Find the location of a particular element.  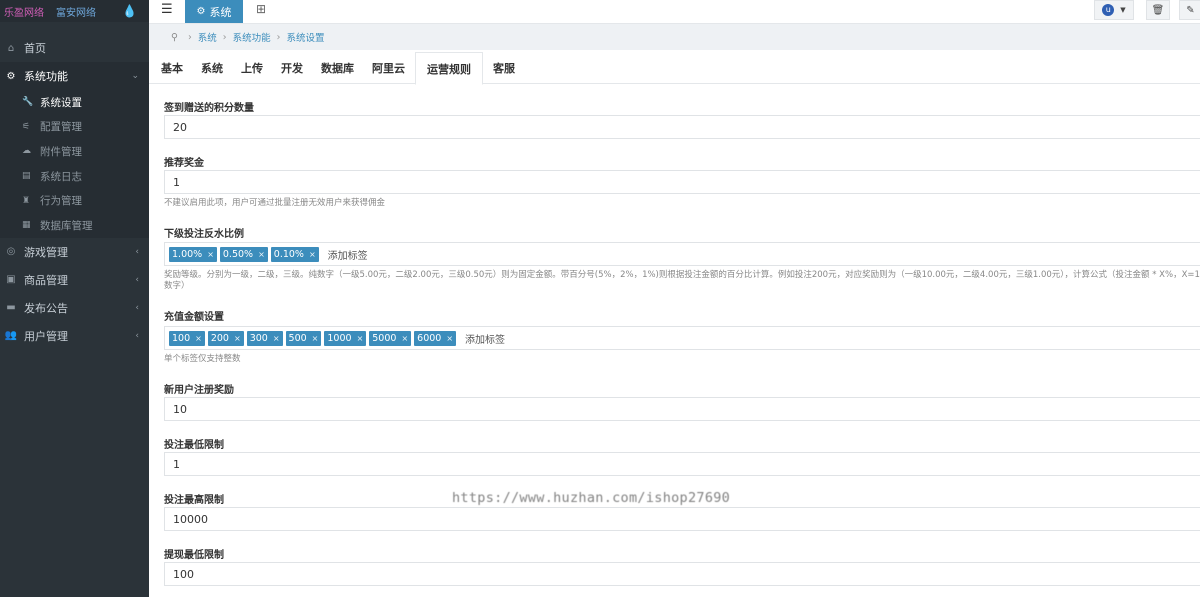

log-icon: ▤ is located at coordinates (26, 176).